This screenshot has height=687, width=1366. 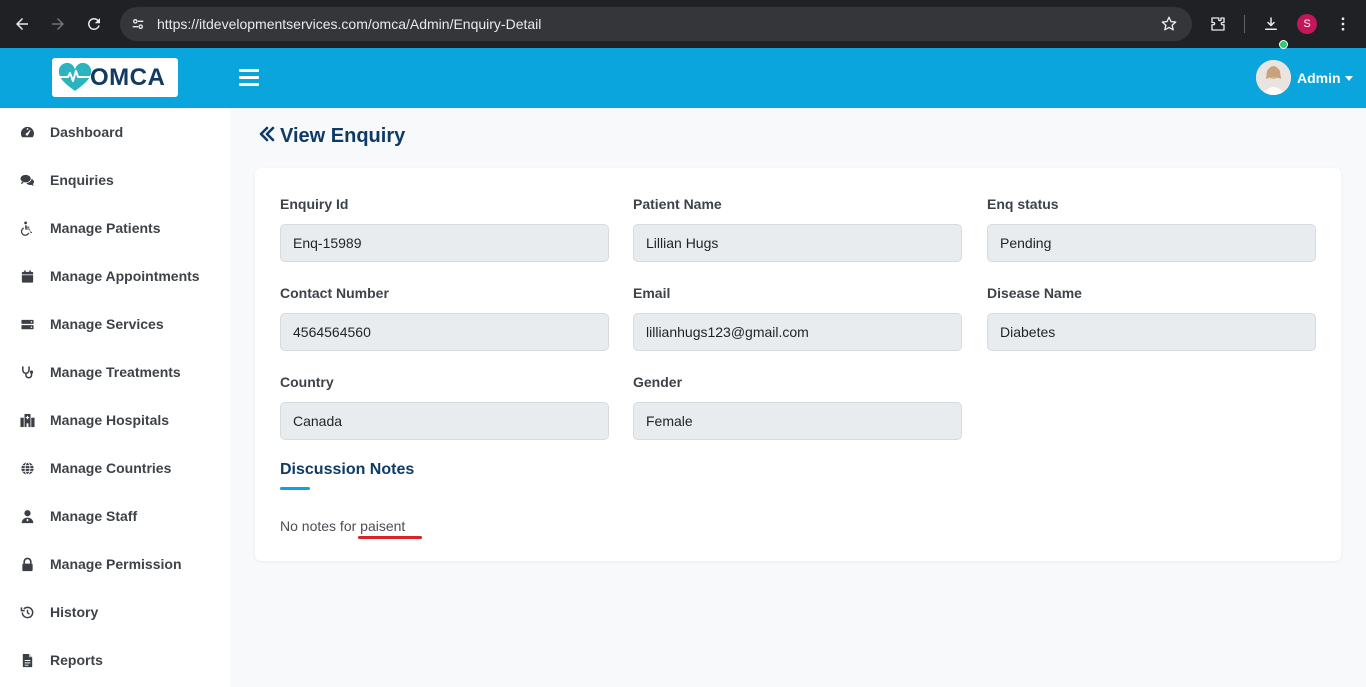 What do you see at coordinates (267, 136) in the screenshot?
I see `back-chevrons-icon` at bounding box center [267, 136].